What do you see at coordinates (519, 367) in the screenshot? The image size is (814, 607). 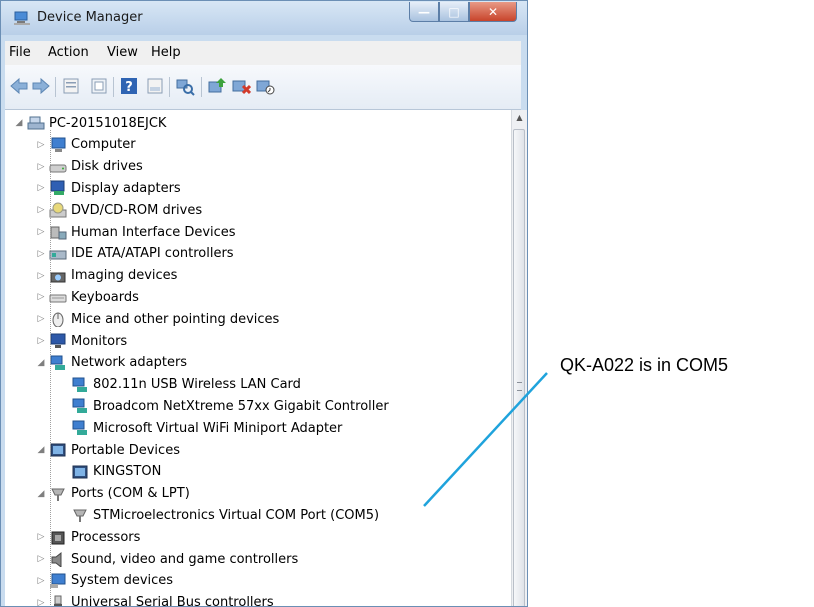 I see `scroll-thumb` at bounding box center [519, 367].